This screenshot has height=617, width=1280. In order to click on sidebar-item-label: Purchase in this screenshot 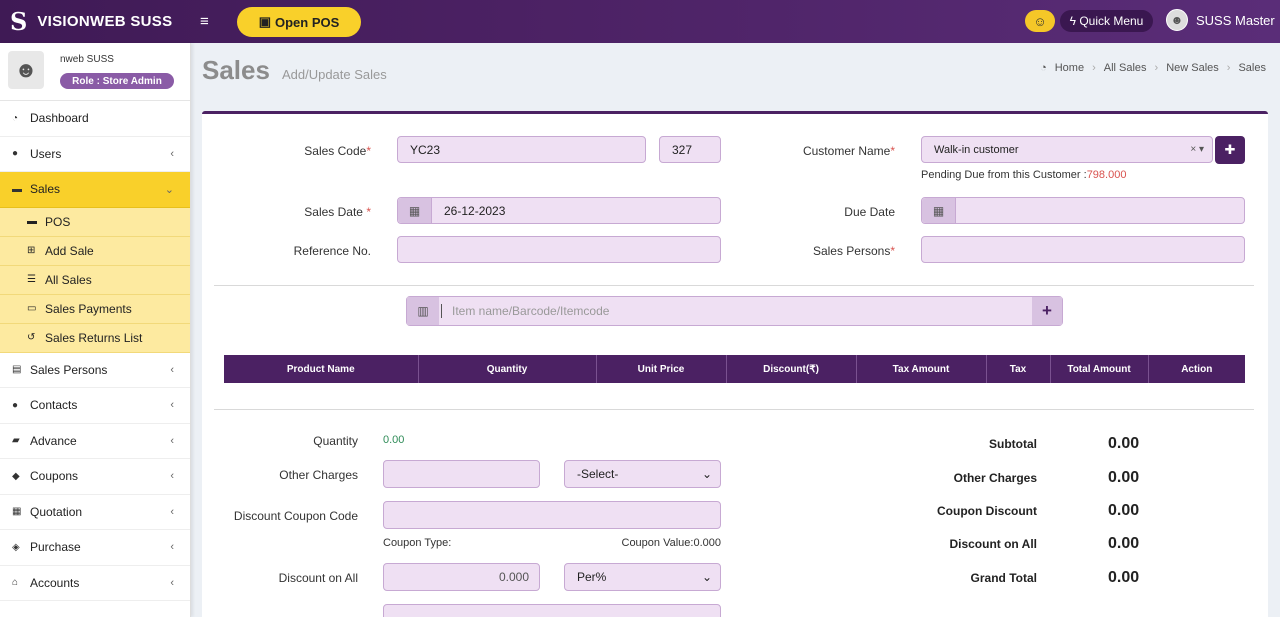, I will do `click(55, 547)`.